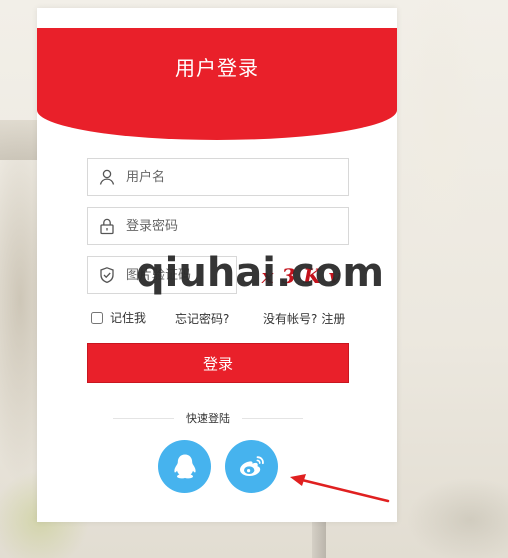 The width and height of the screenshot is (508, 558). Describe the element at coordinates (290, 319) in the screenshot. I see `no-account-label: 没有帐号?` at that location.